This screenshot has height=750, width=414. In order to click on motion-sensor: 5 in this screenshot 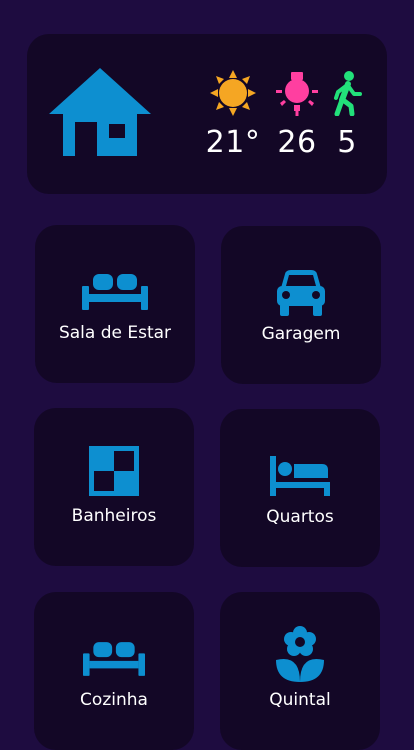, I will do `click(347, 115)`.